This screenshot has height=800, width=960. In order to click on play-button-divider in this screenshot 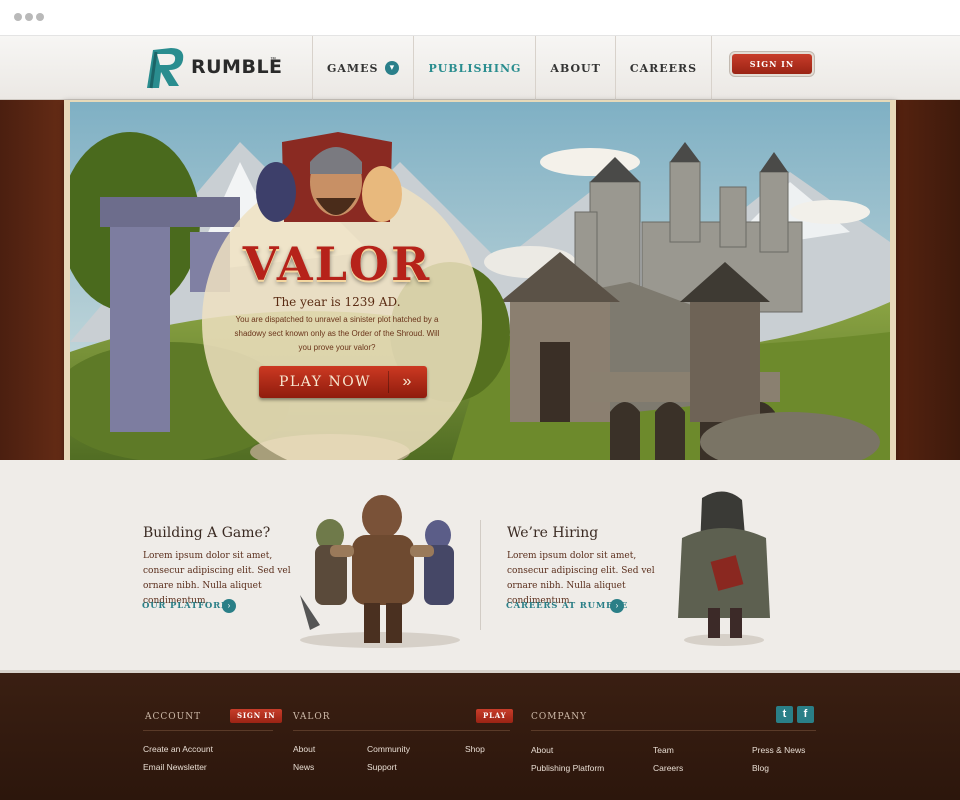, I will do `click(388, 382)`.